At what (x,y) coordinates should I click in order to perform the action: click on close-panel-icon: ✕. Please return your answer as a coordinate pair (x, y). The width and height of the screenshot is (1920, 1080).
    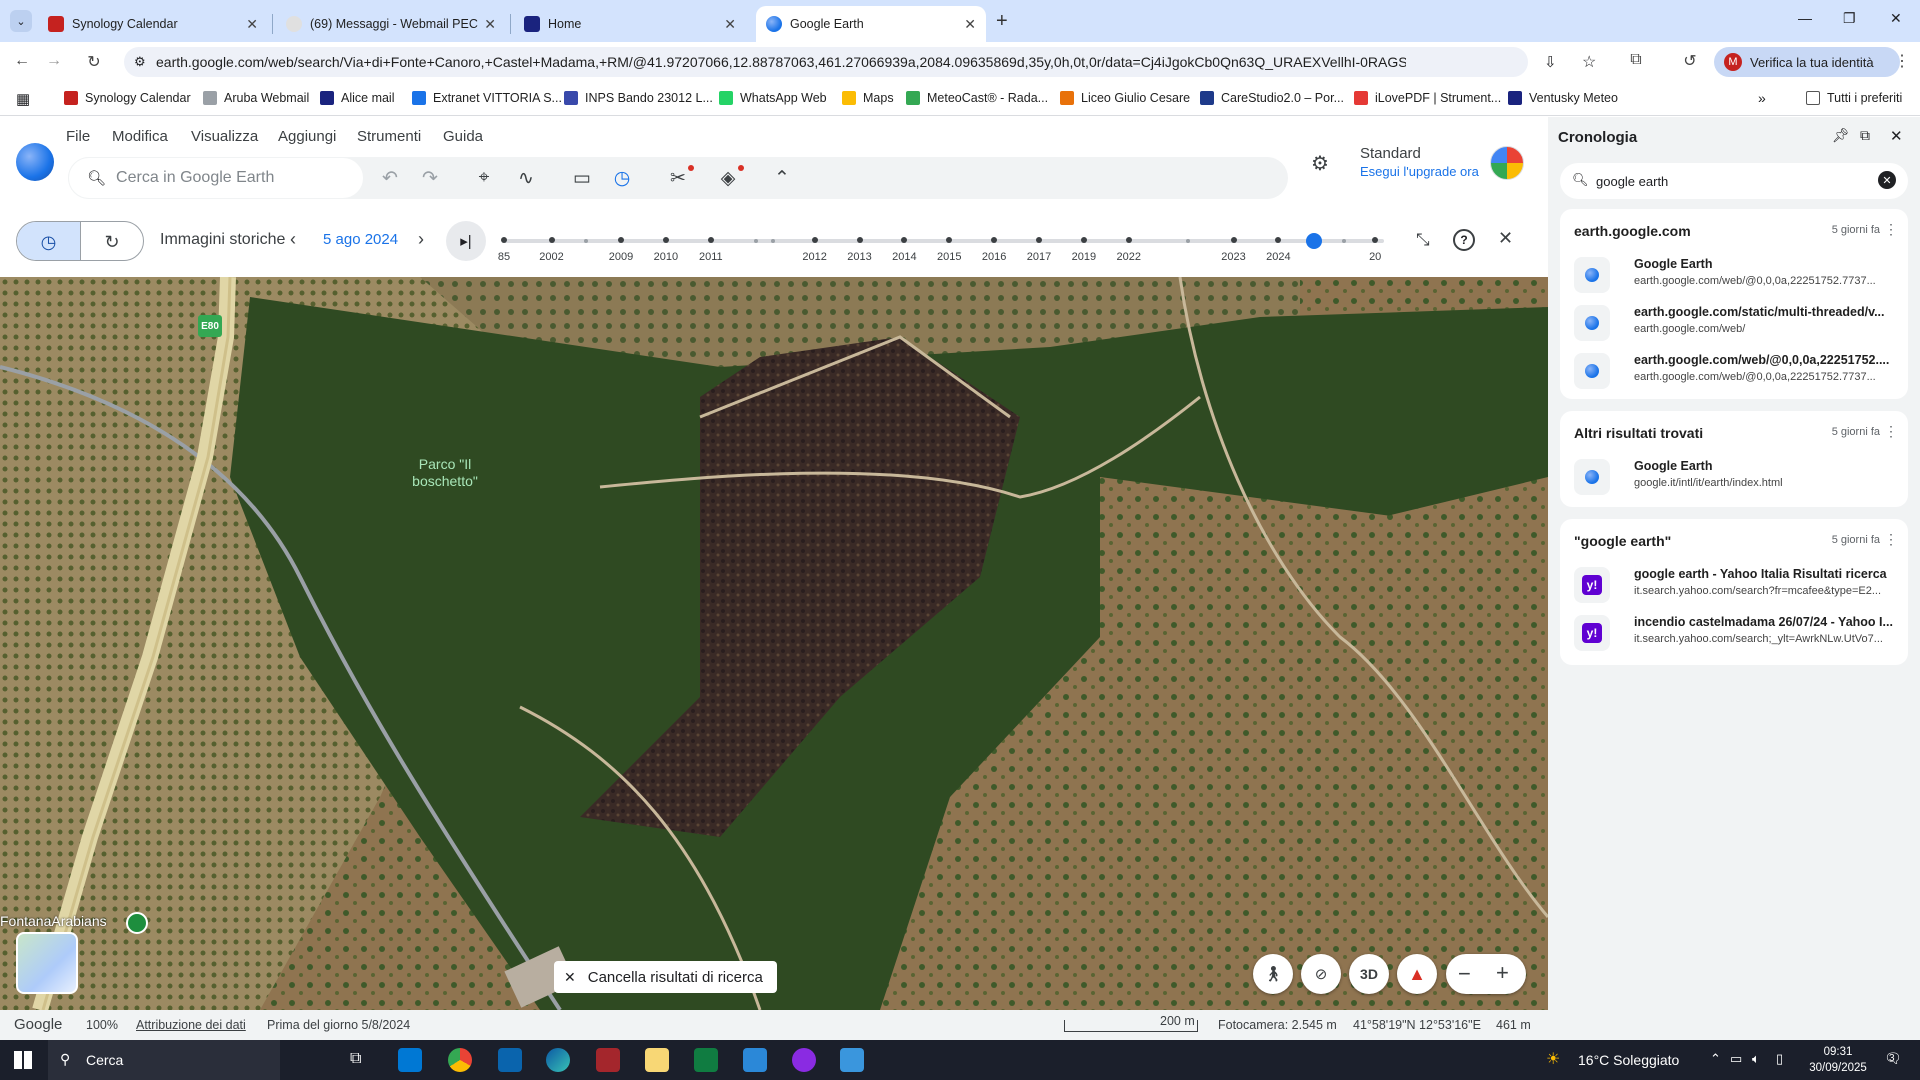
    Looking at the image, I should click on (1896, 136).